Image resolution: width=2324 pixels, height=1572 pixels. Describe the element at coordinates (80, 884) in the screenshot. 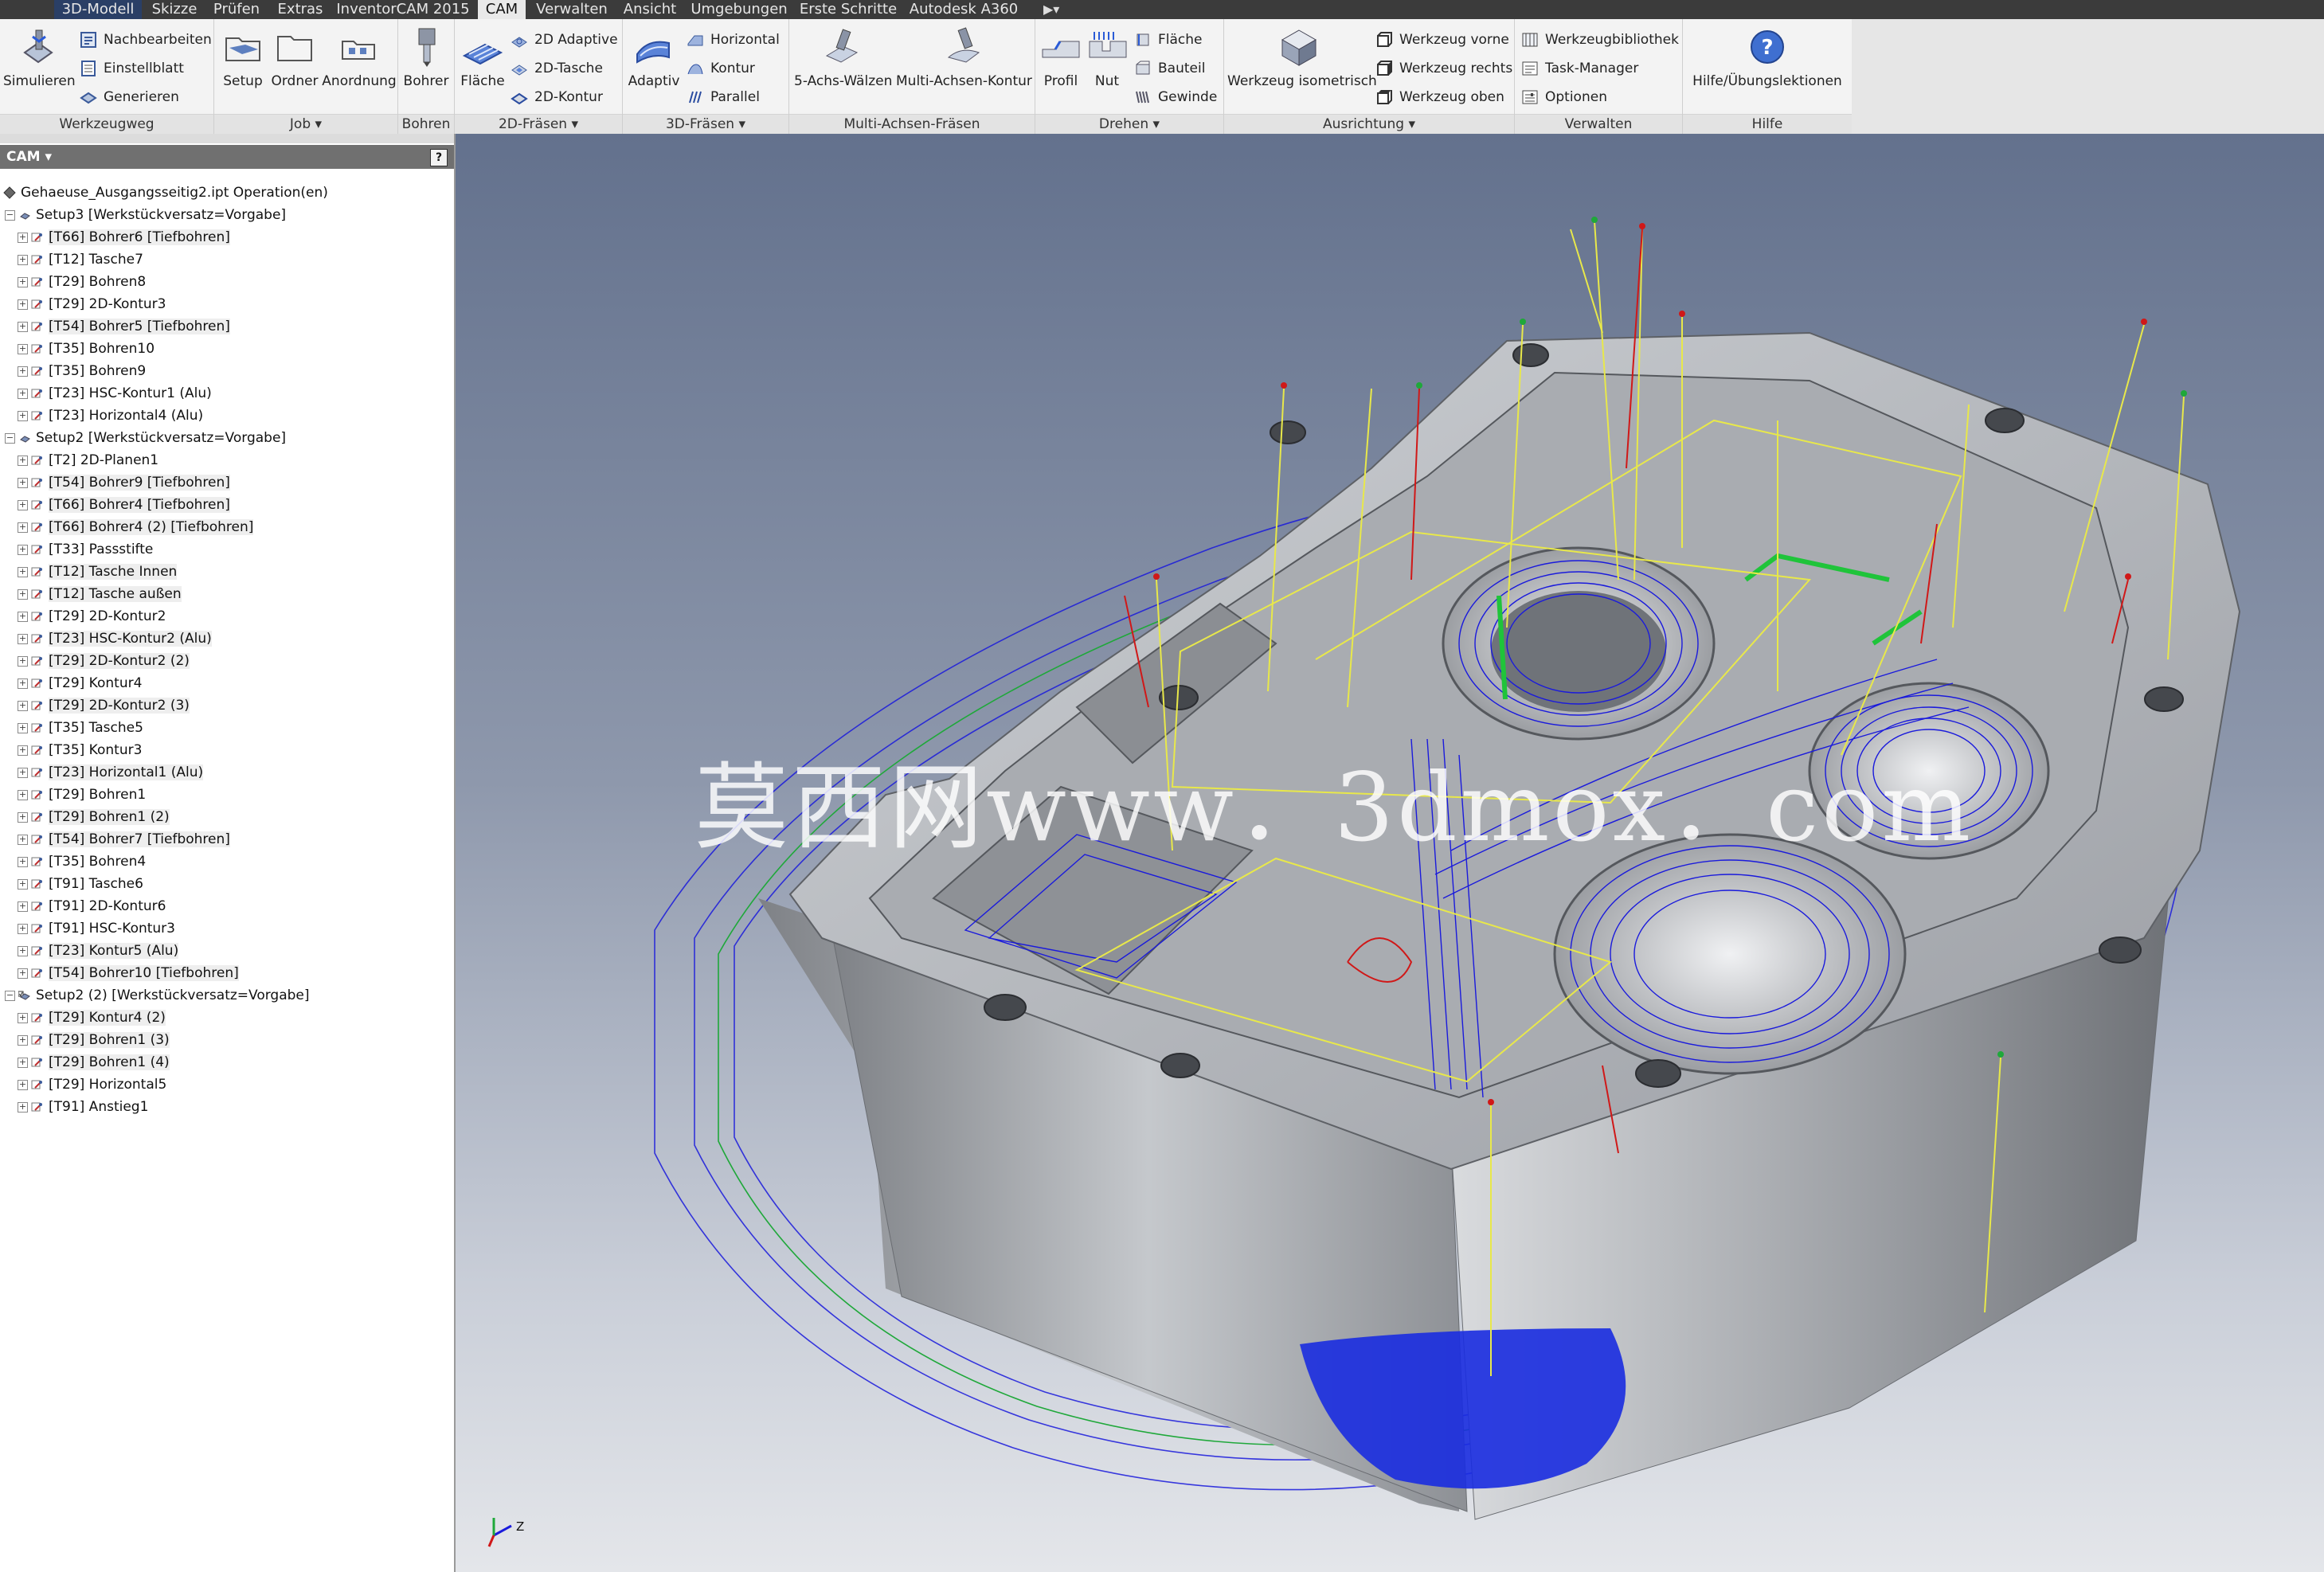

I see `tree-operation-row: + [T91] Tasche6` at that location.